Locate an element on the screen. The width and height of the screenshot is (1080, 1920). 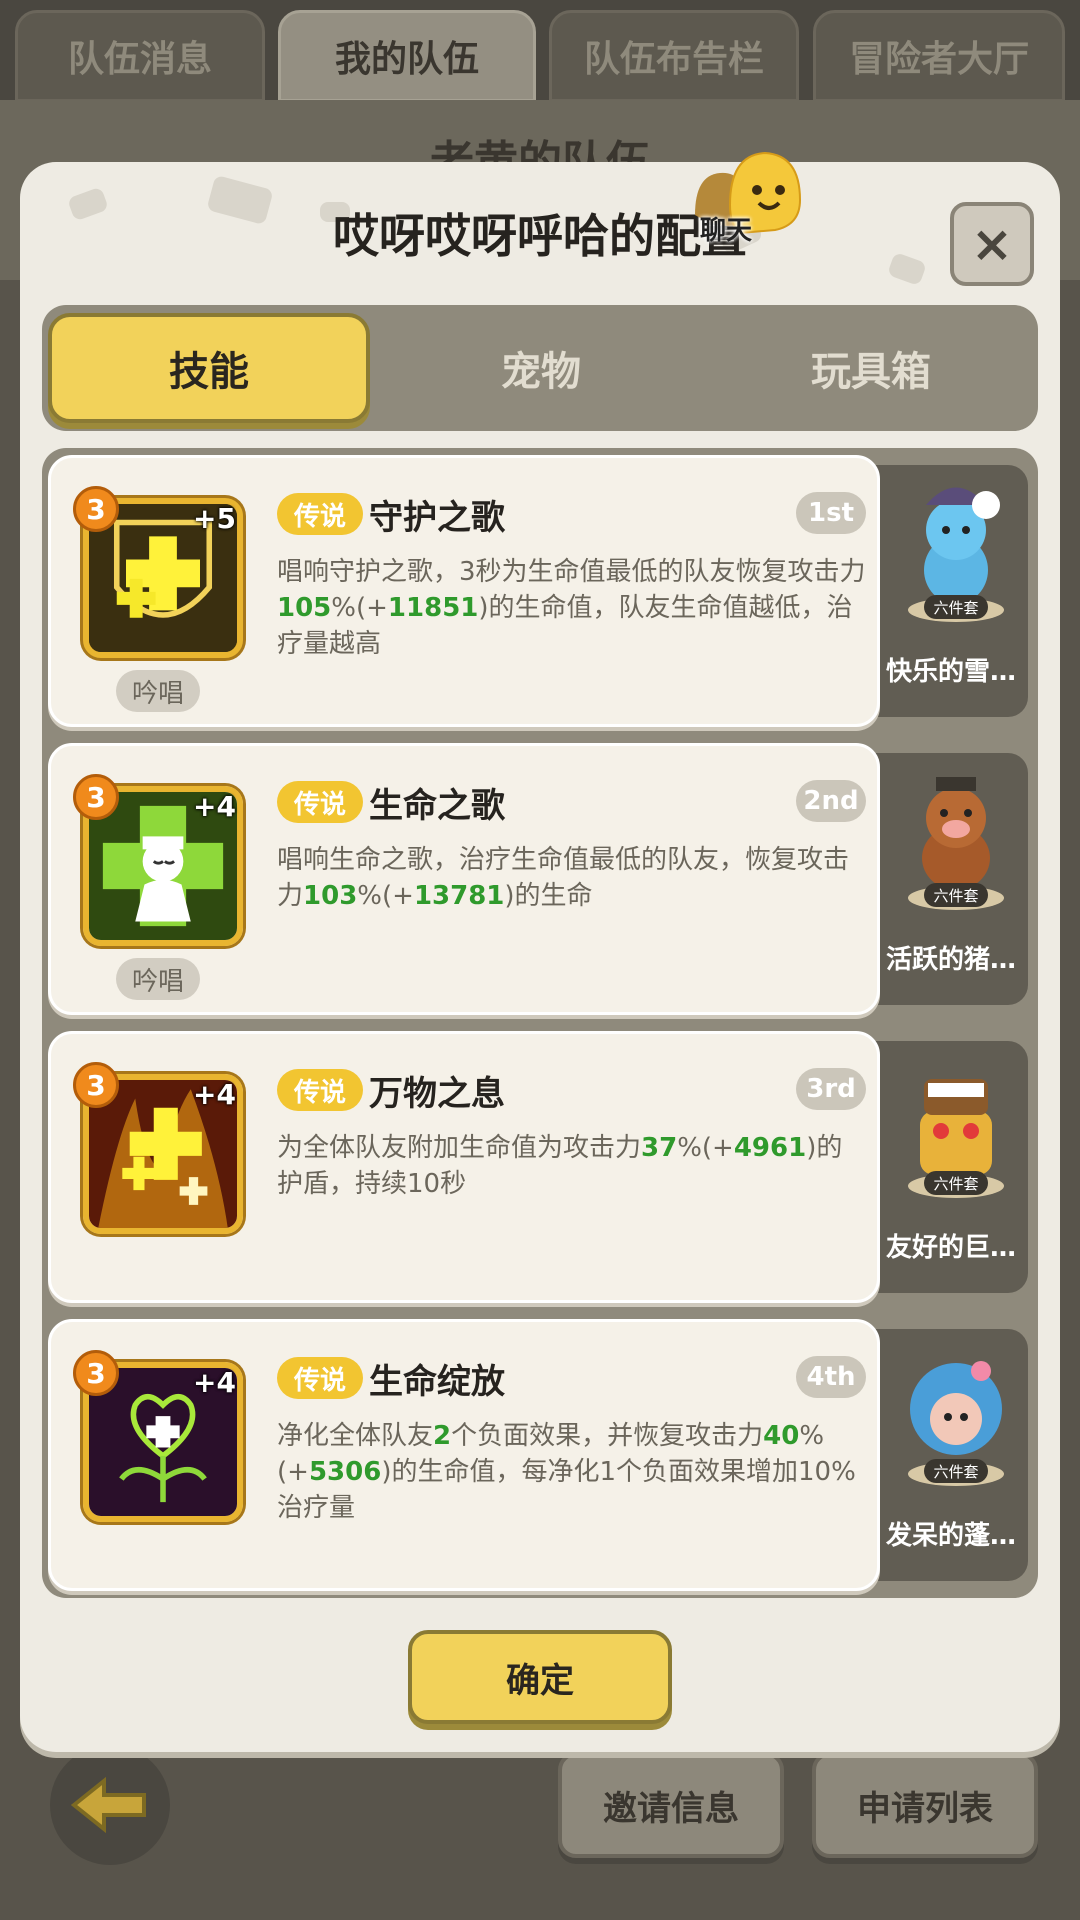
desc-value: 13781 is located at coordinates (459, 896).